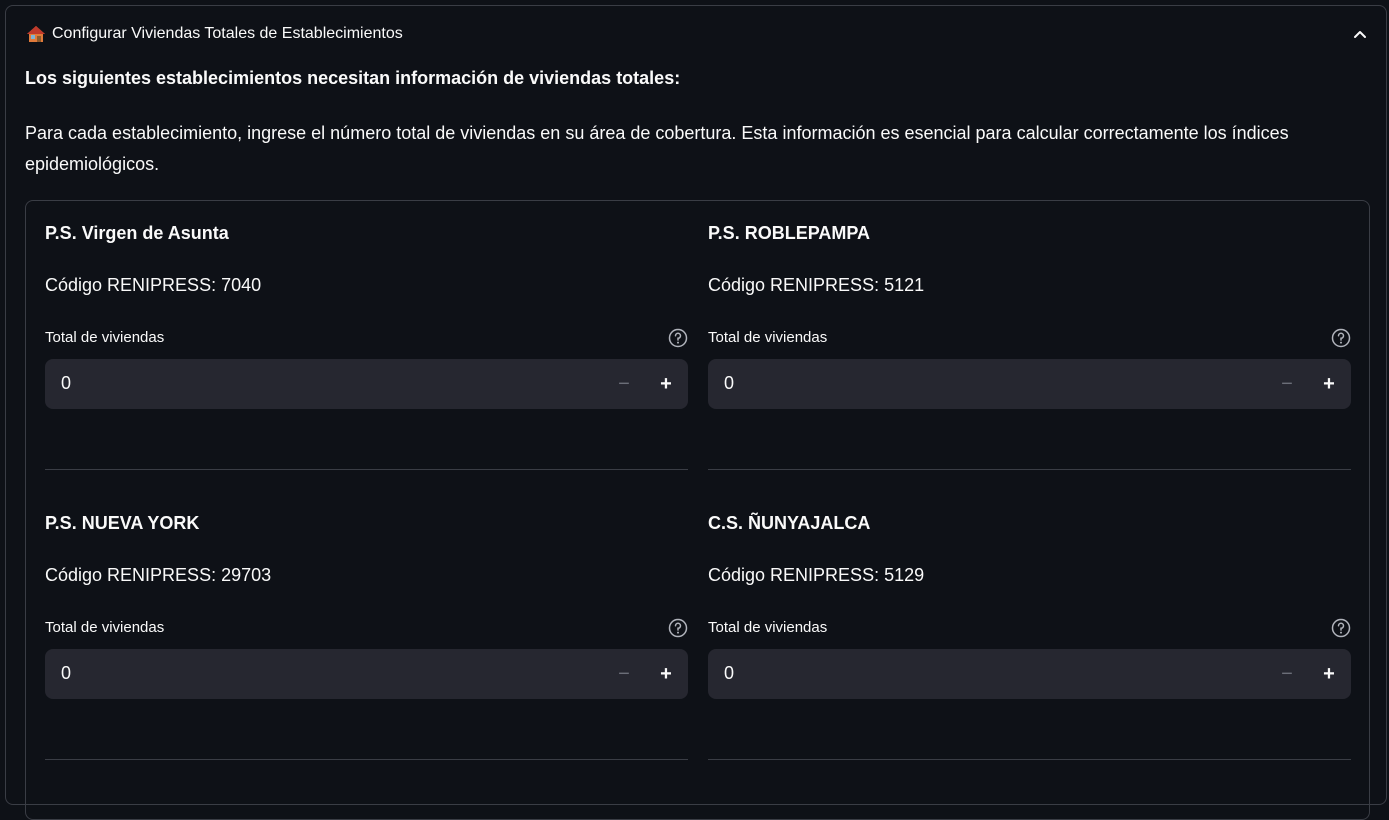 This screenshot has width=1389, height=820. Describe the element at coordinates (1360, 34) in the screenshot. I see `chevron-up-icon` at that location.